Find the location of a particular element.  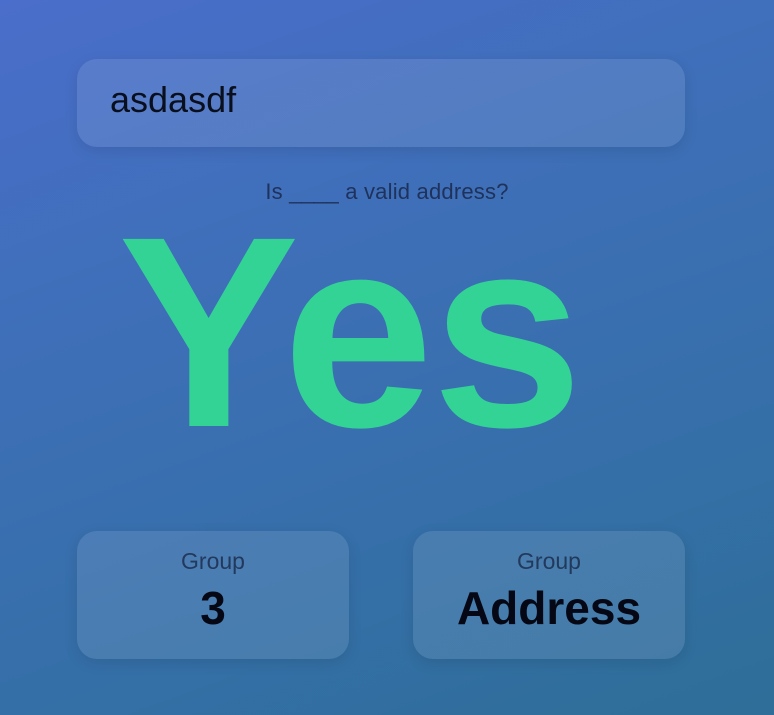

group-card-number: Group 3 is located at coordinates (213, 595).